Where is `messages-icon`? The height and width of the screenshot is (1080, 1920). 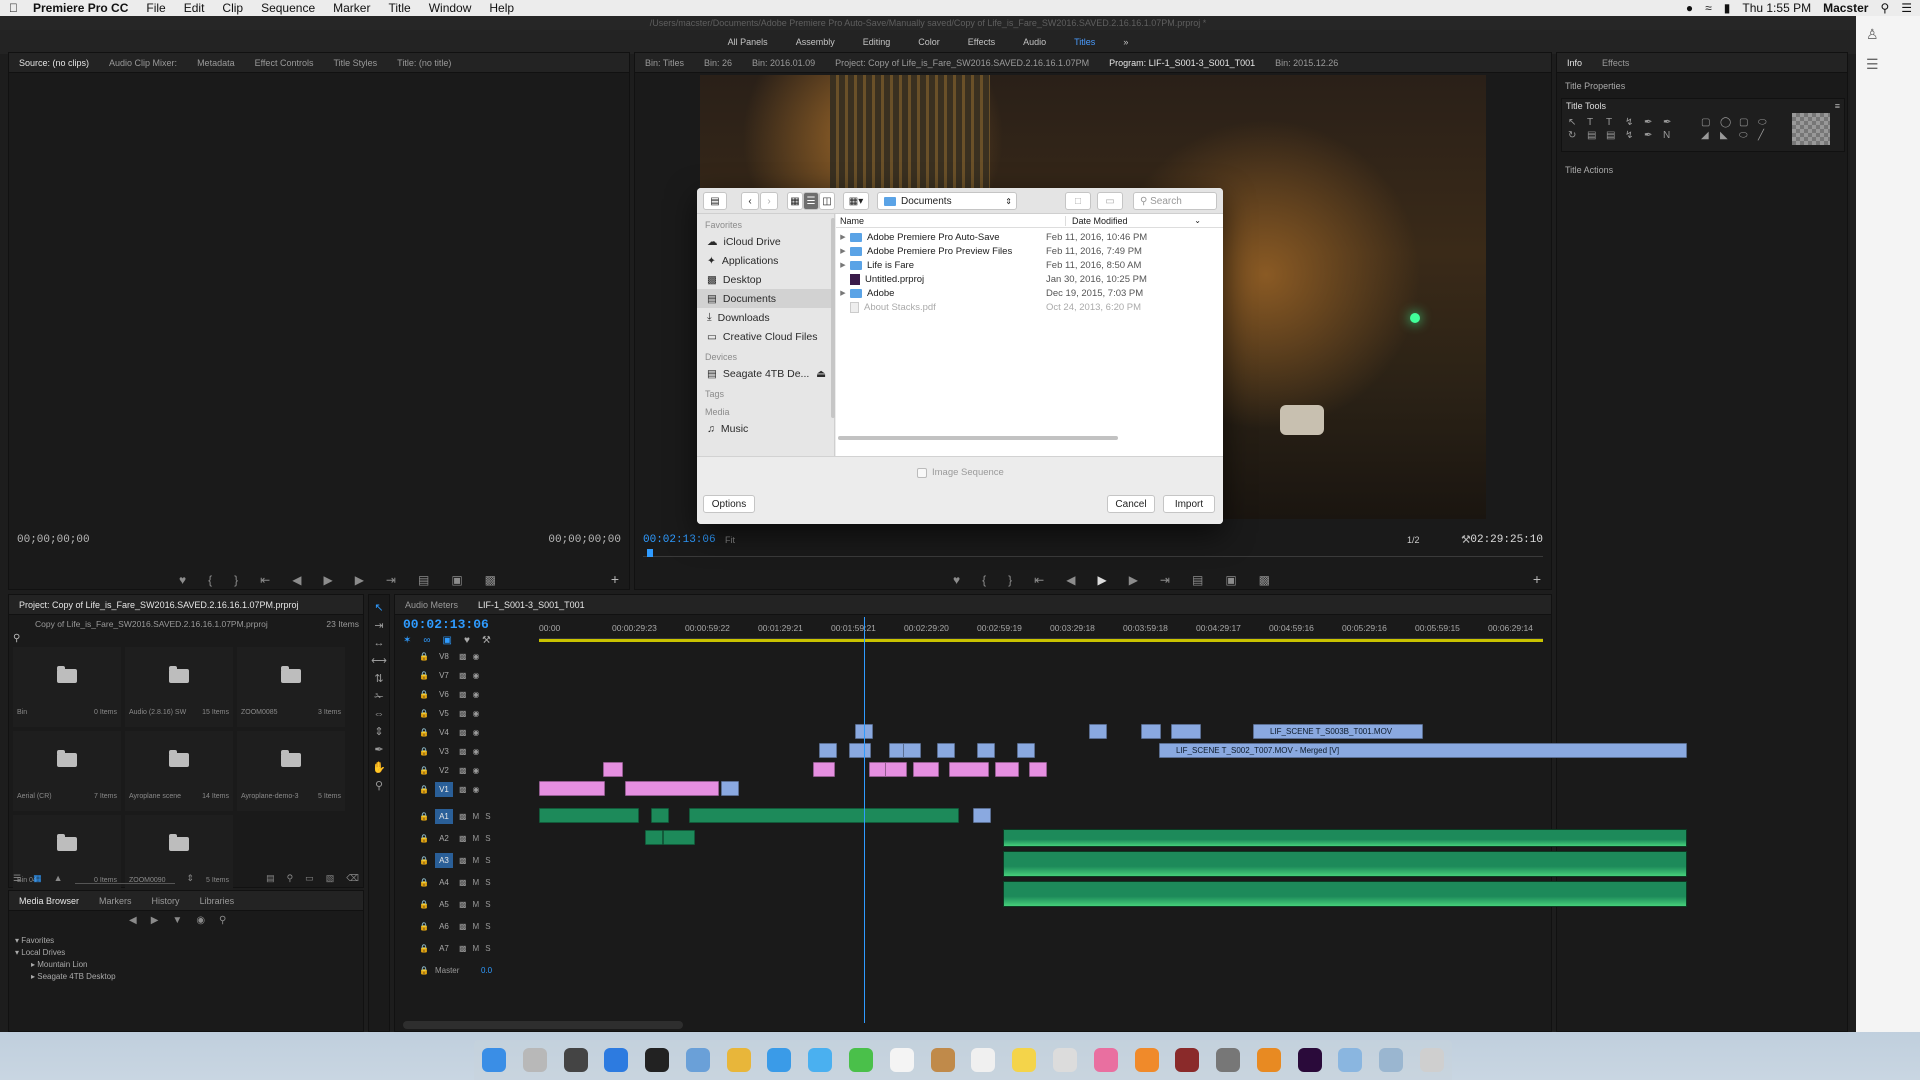 messages-icon is located at coordinates (820, 1060).